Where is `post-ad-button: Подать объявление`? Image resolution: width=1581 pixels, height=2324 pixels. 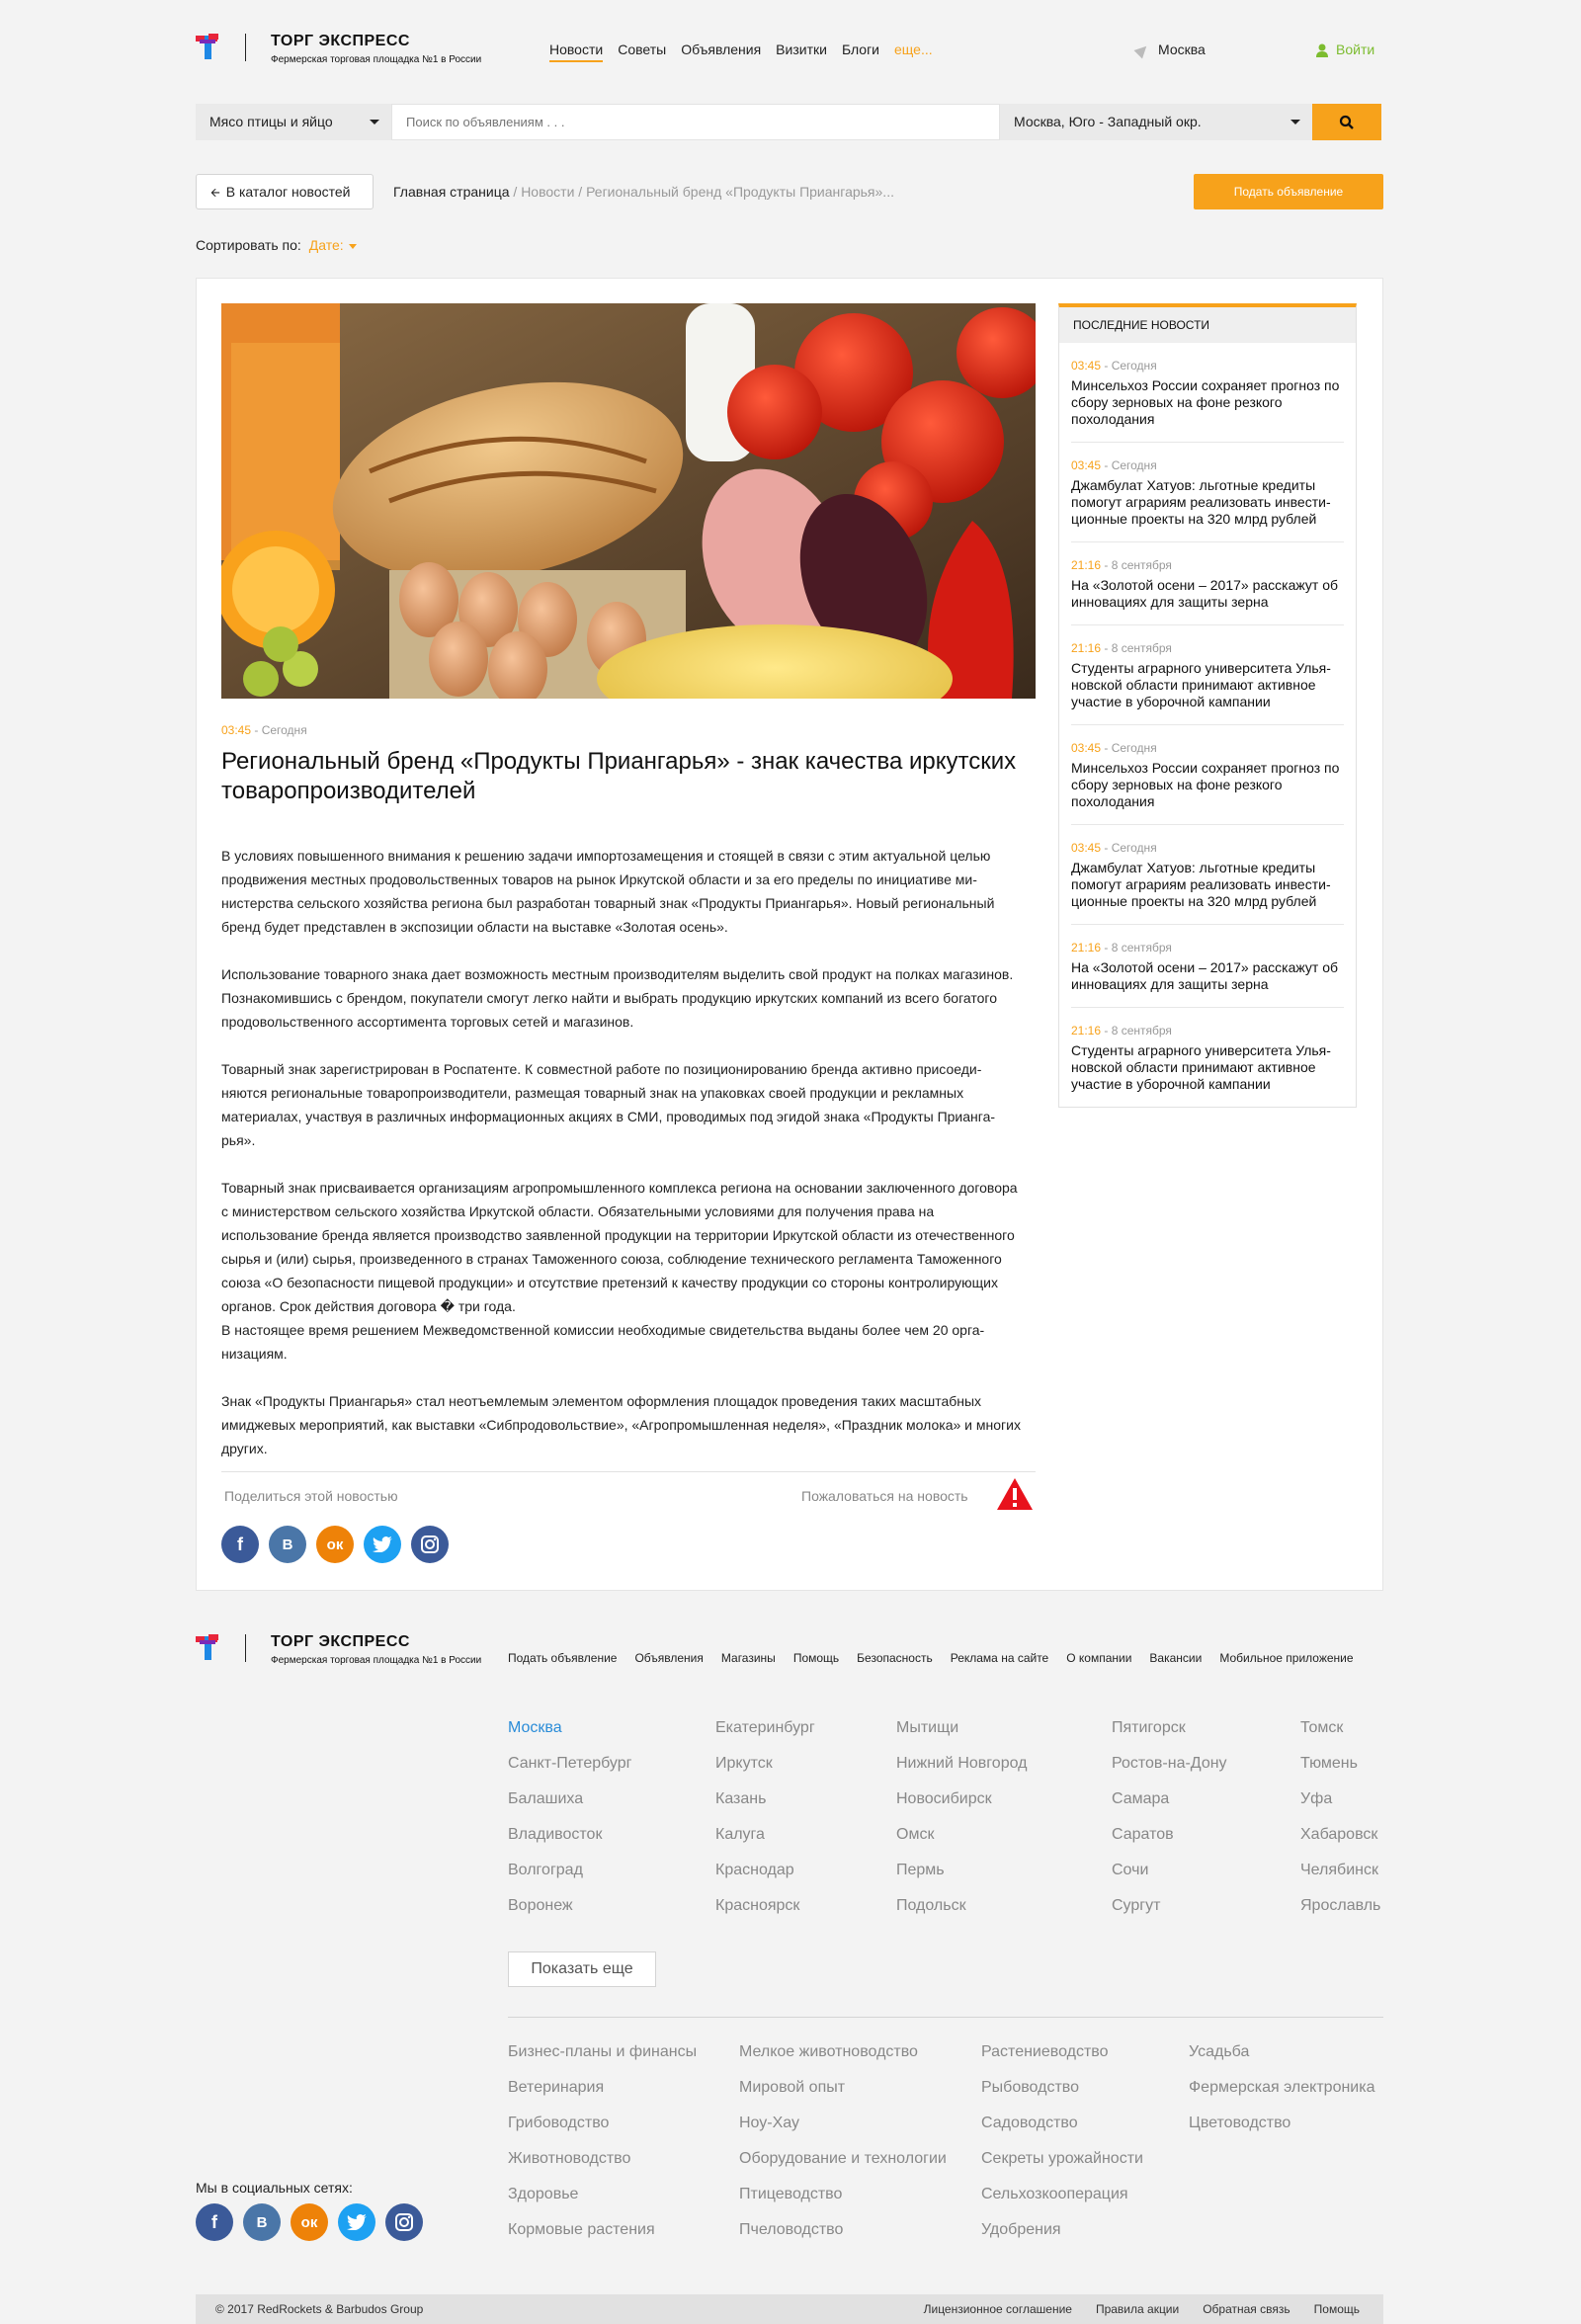
post-ad-button: Подать объявление is located at coordinates (1288, 191).